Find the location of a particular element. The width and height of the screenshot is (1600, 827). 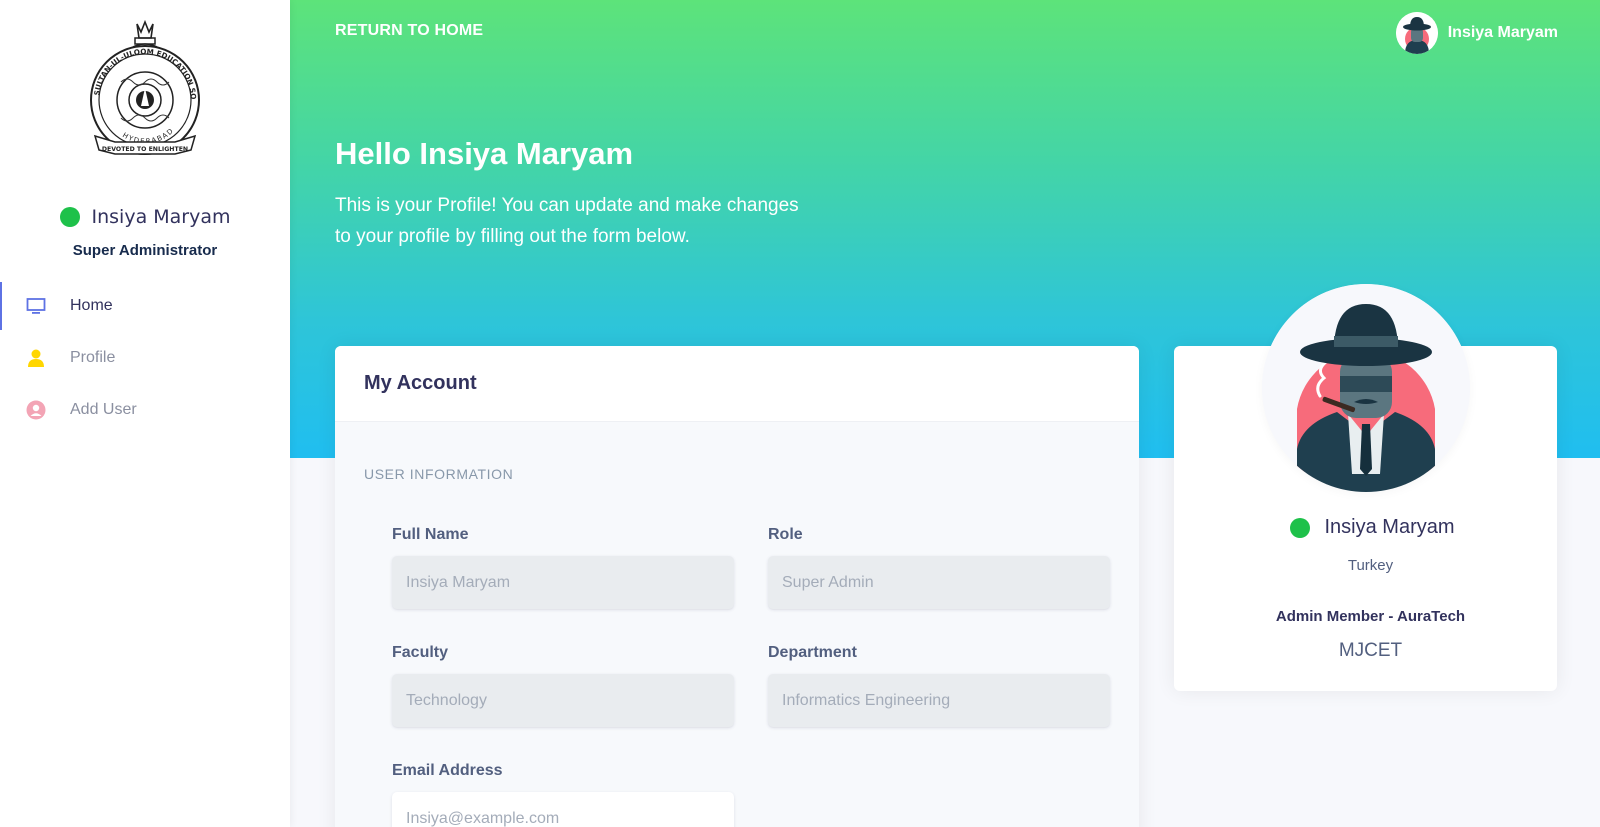

role-label: Role is located at coordinates (785, 534).